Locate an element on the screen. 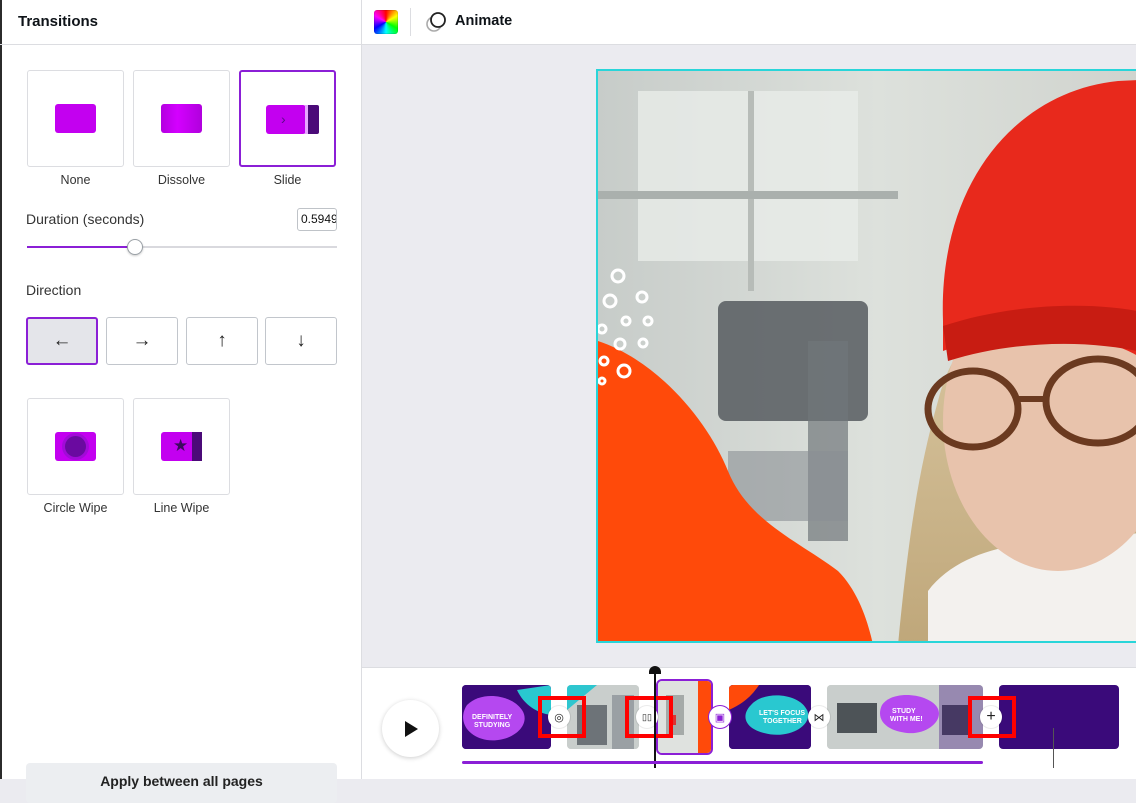 The image size is (1136, 803). editor-toolbar: Animate is located at coordinates (749, 22).